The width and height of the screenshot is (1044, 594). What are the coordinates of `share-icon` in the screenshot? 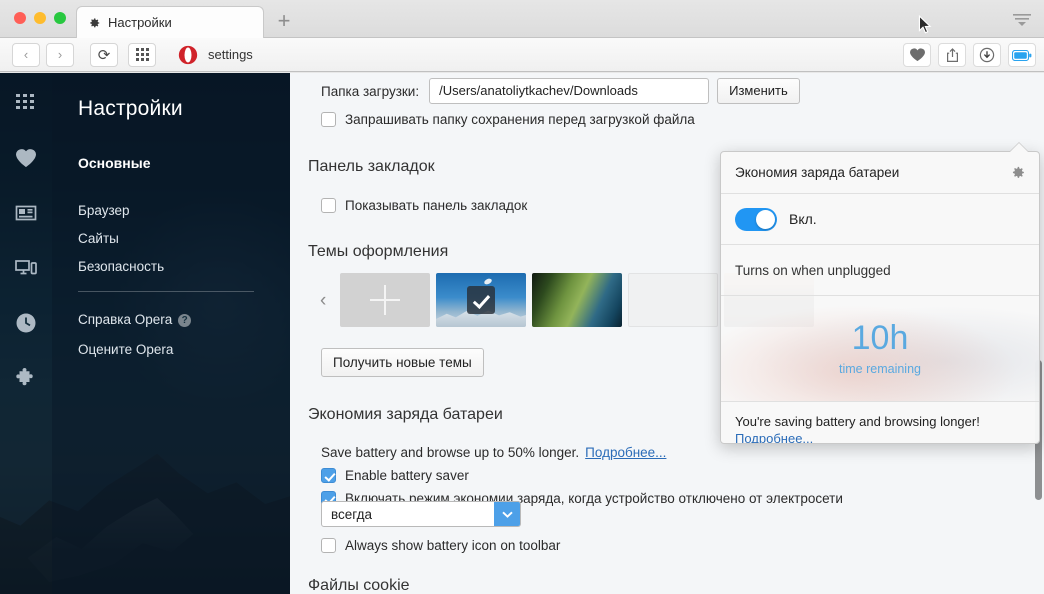 It's located at (952, 55).